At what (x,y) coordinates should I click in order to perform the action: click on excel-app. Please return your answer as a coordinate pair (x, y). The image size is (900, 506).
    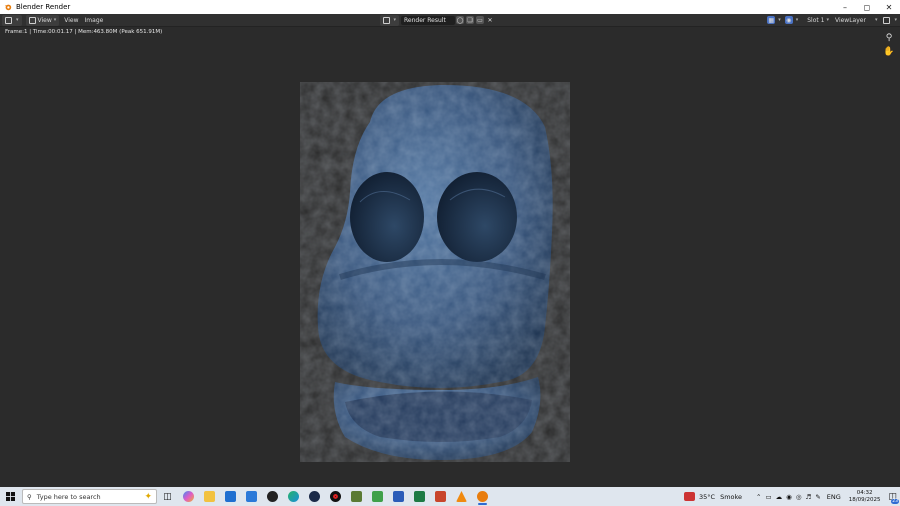
    Looking at the image, I should click on (419, 496).